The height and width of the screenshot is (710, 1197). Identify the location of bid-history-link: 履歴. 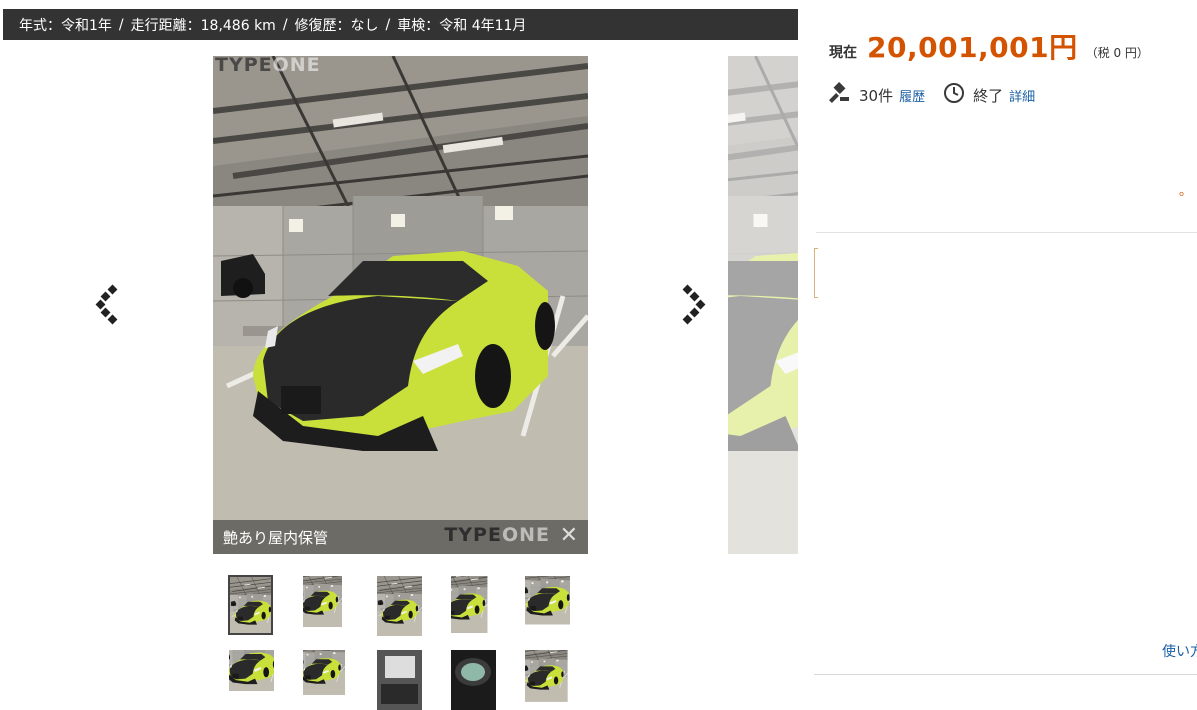
(912, 95).